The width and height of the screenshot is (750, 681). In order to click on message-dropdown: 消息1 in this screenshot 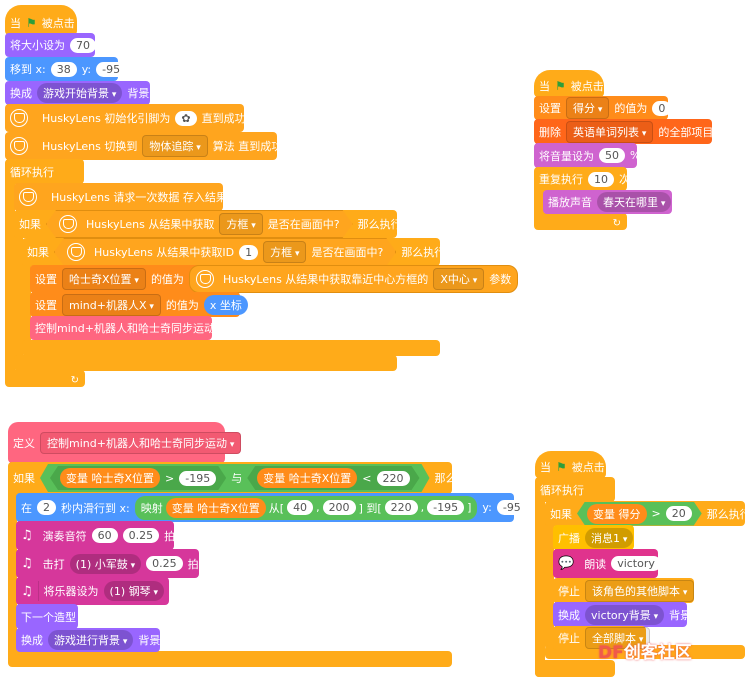, I will do `click(609, 537)`.